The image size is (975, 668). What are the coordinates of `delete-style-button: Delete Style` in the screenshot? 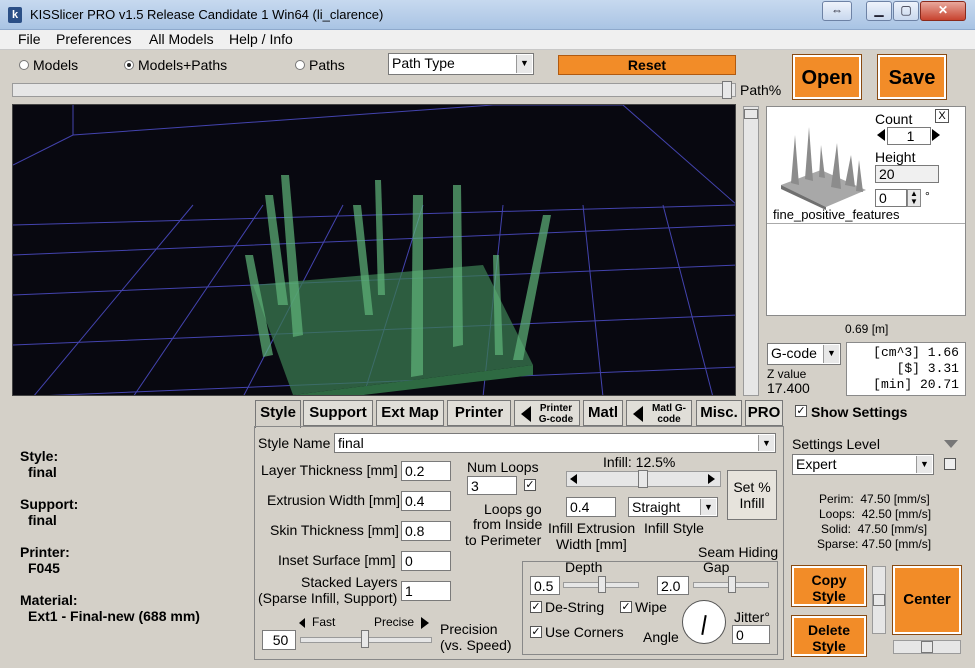 It's located at (829, 636).